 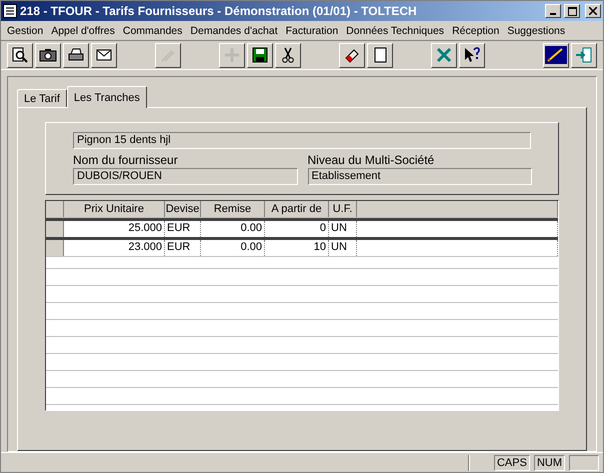 I want to click on menu-item: Suggestions, so click(x=536, y=30).